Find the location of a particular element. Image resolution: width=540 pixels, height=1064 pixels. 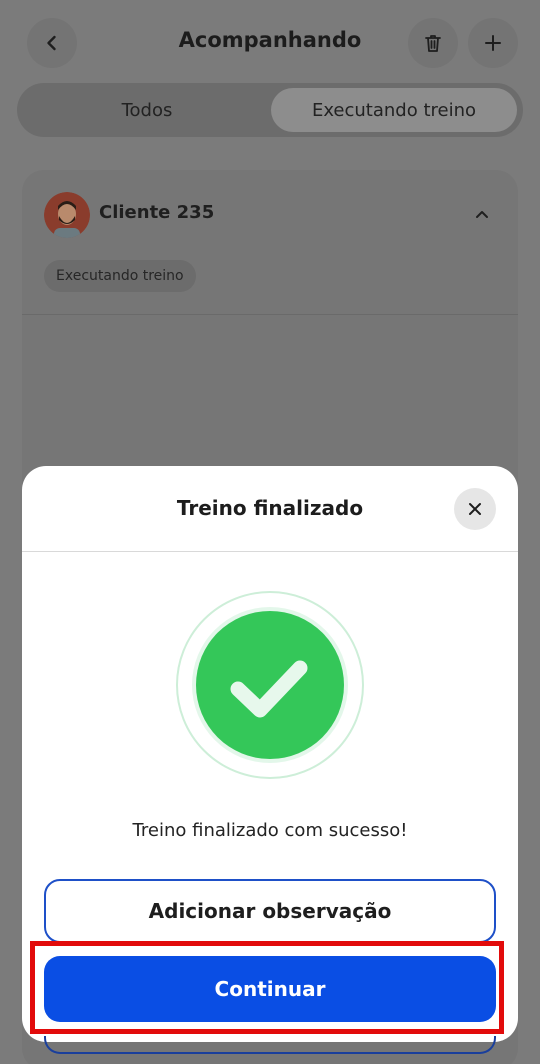

close-icon is located at coordinates (475, 509).